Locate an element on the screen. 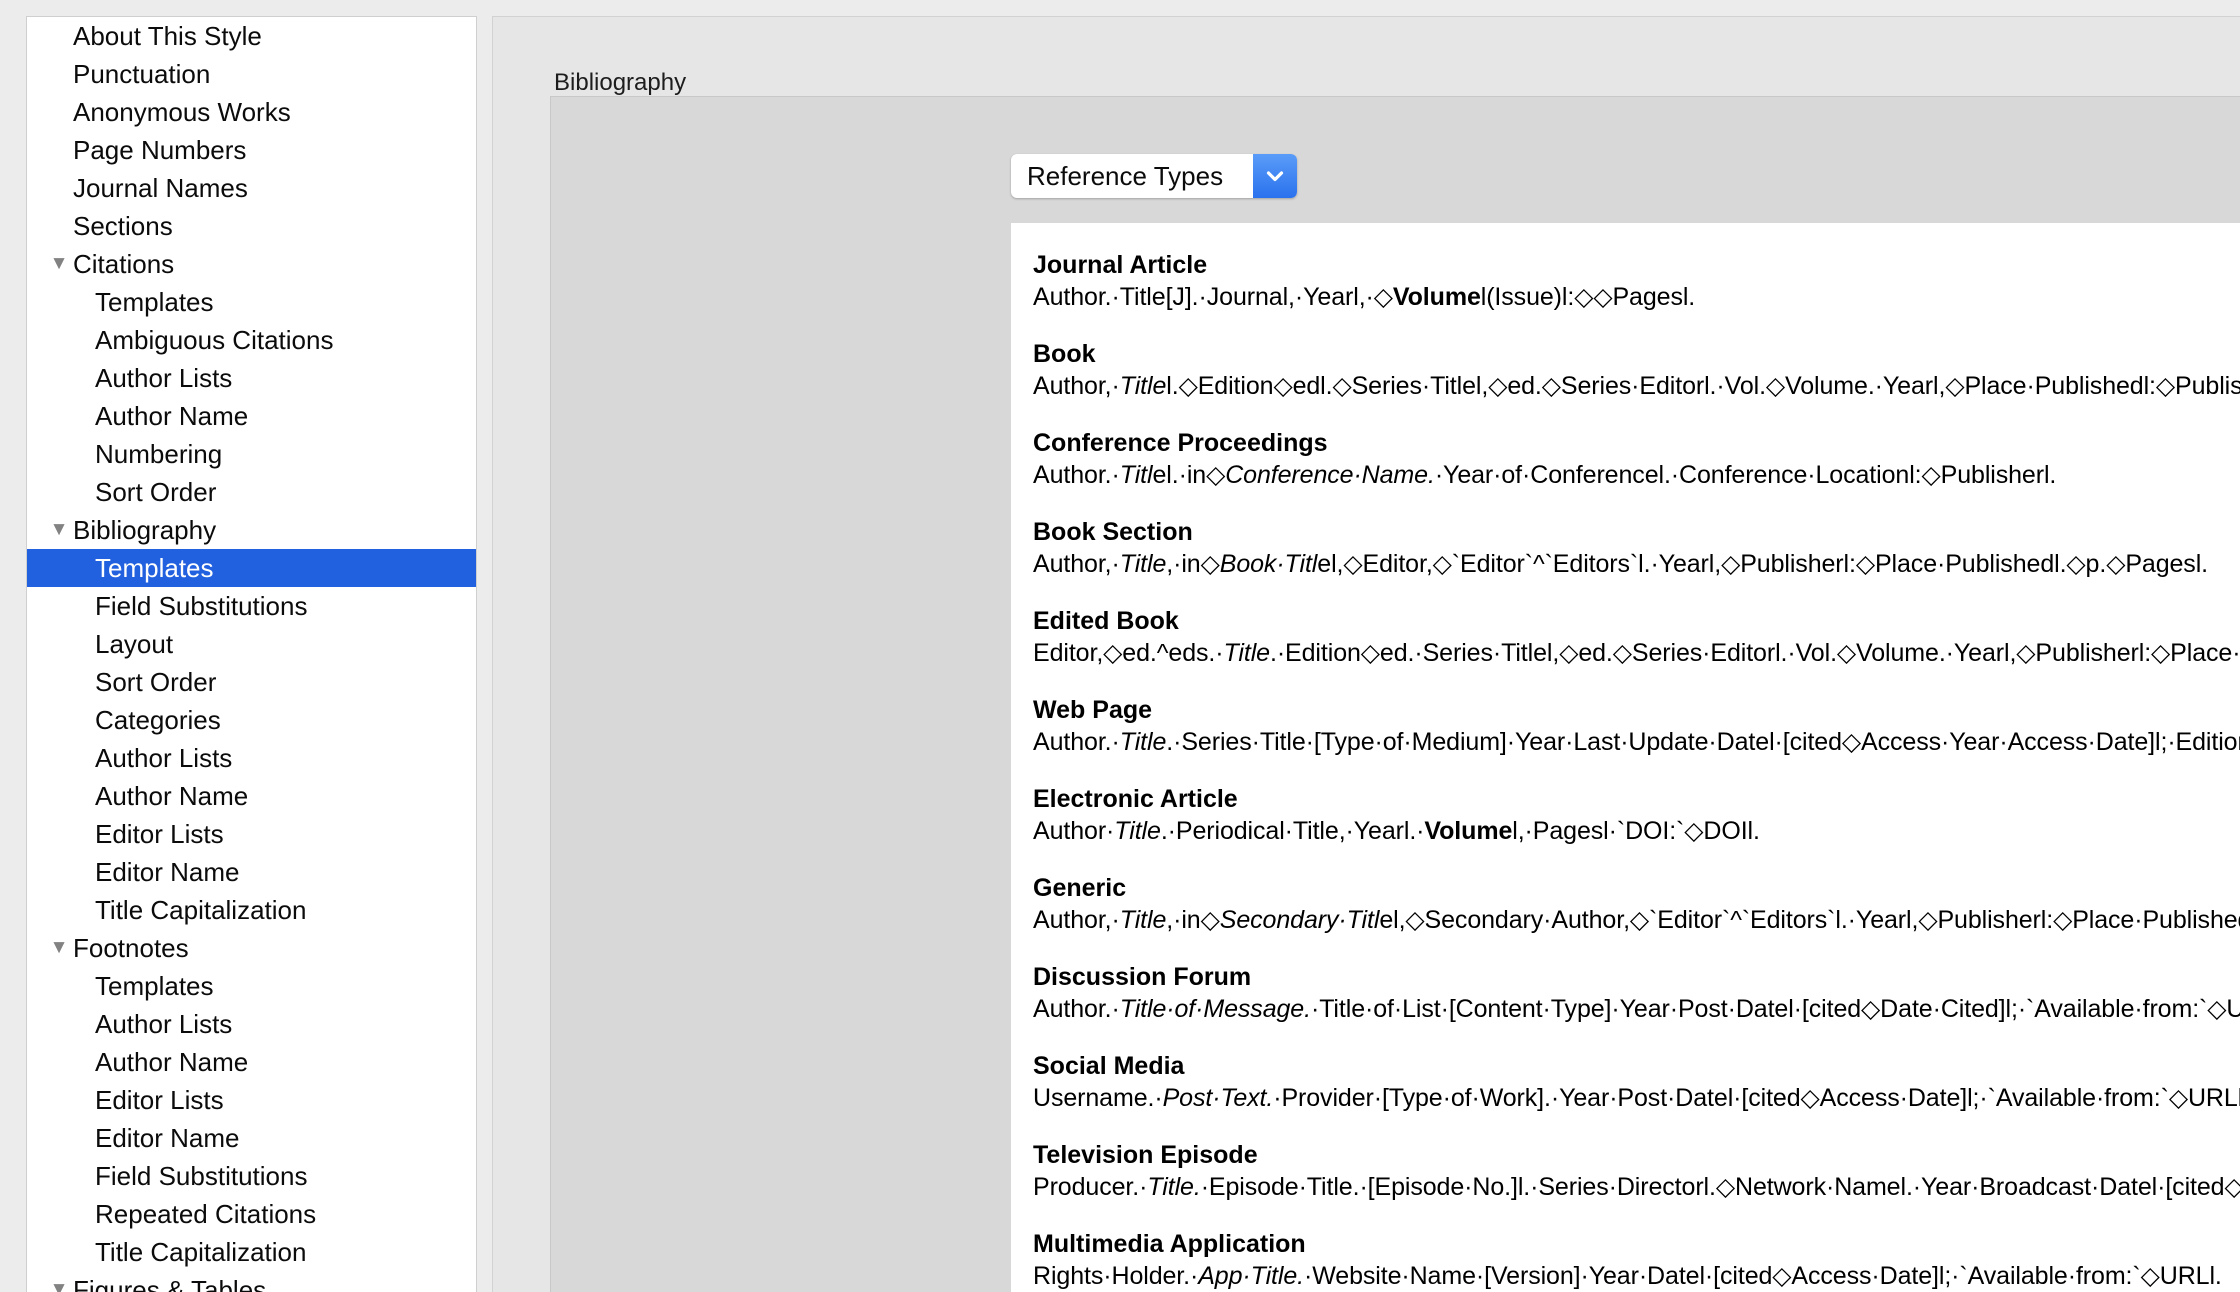 This screenshot has width=2240, height=1292. template-token: Author· is located at coordinates (1074, 831).